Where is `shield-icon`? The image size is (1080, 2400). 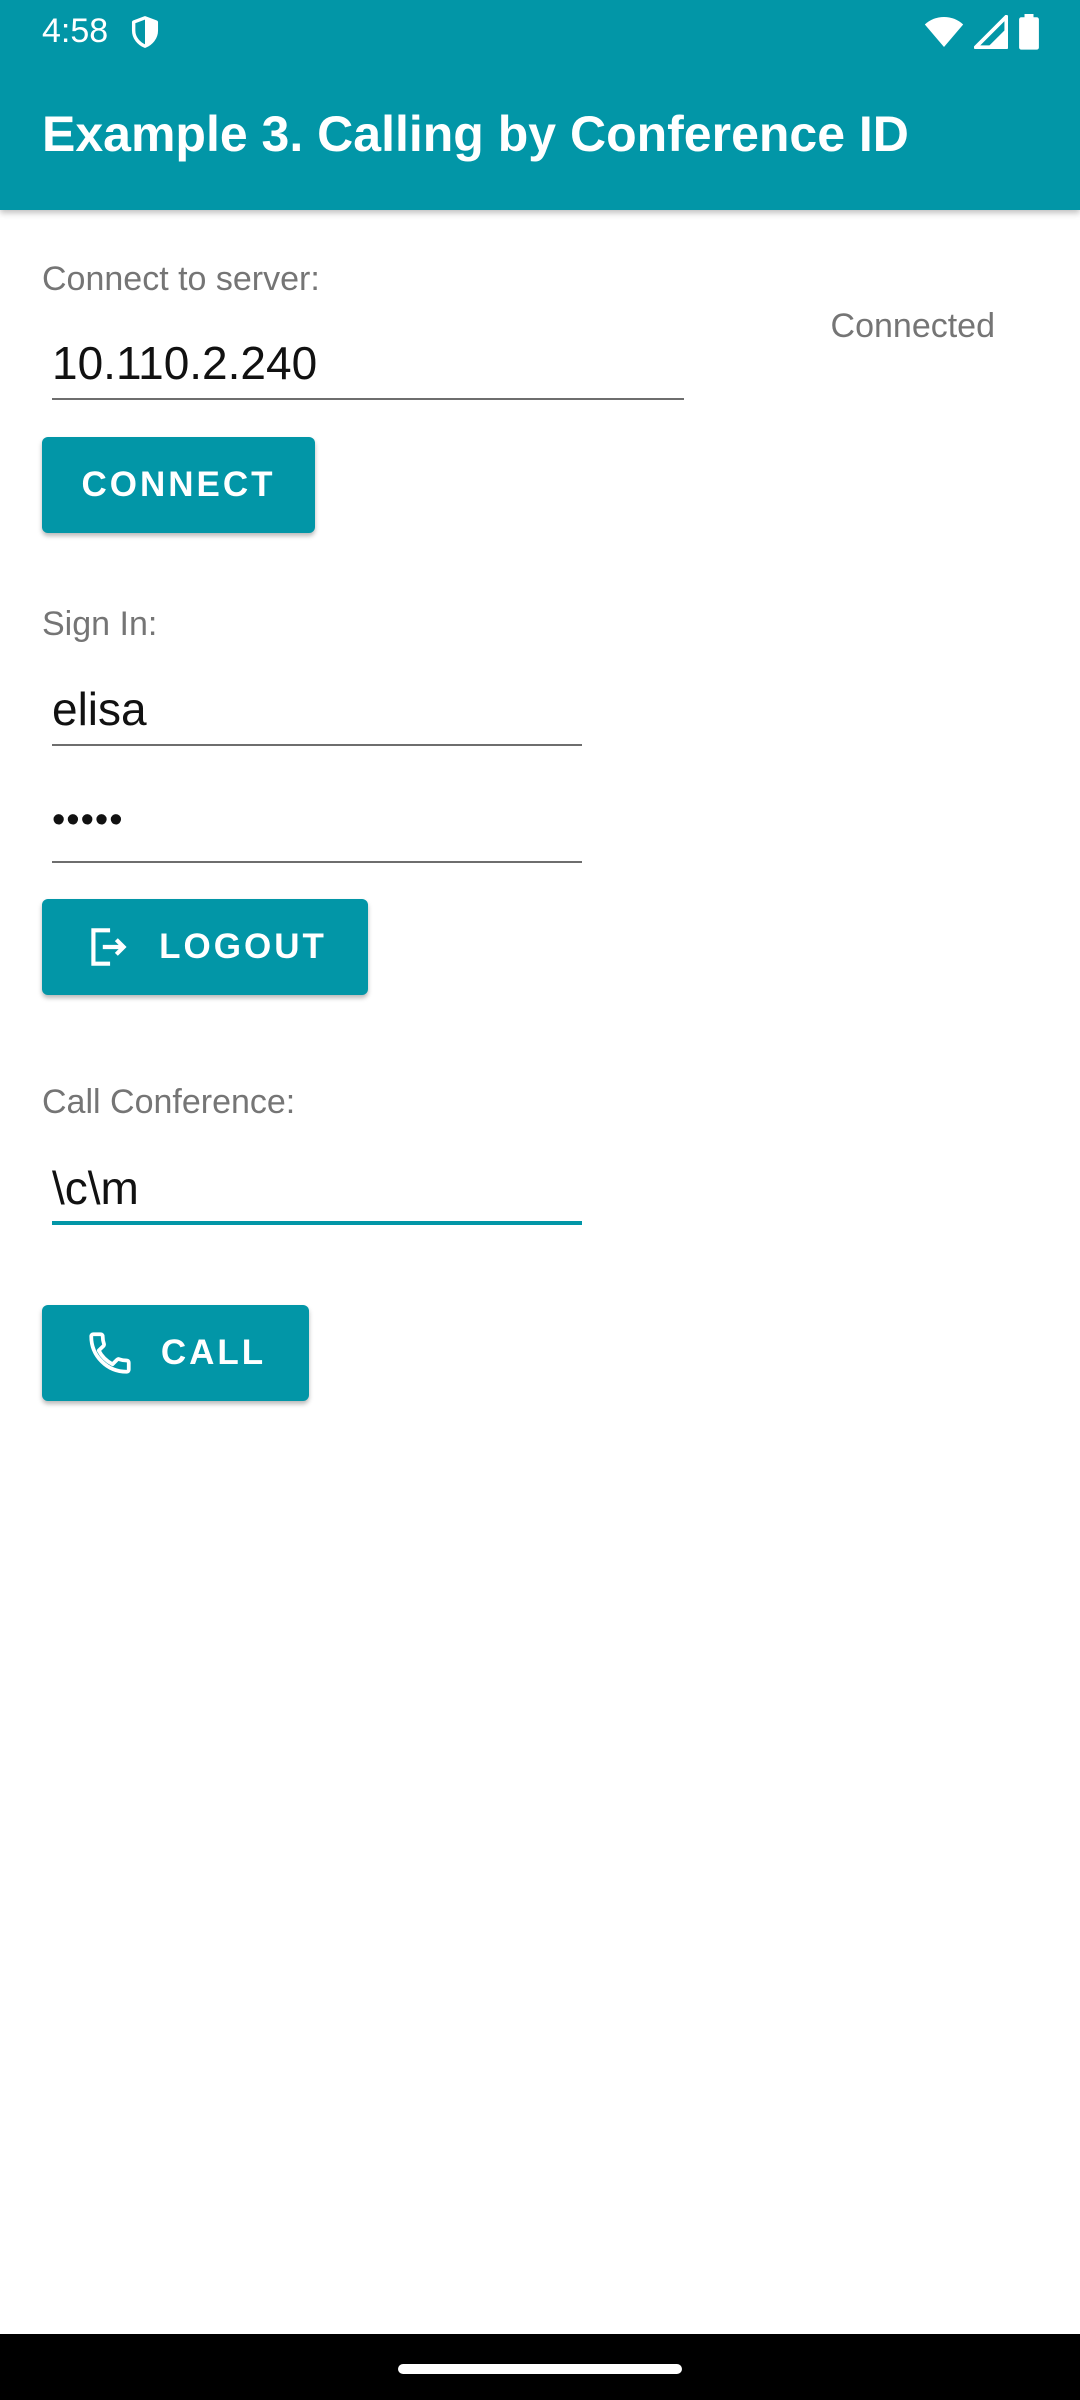 shield-icon is located at coordinates (145, 32).